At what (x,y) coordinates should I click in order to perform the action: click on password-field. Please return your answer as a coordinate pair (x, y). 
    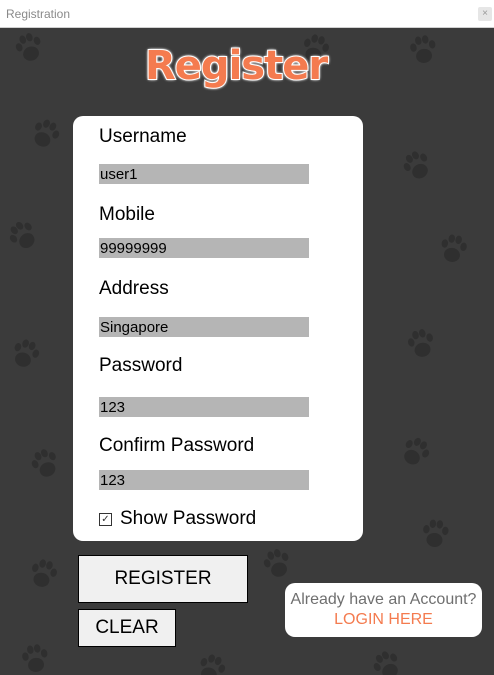
    Looking at the image, I should click on (204, 407).